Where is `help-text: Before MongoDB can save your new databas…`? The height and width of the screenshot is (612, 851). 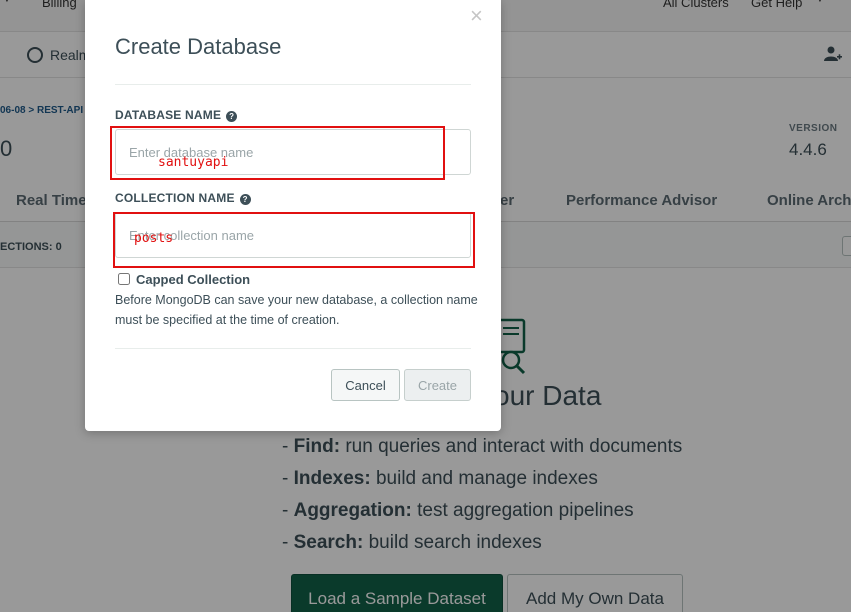 help-text: Before MongoDB can save your new databas… is located at coordinates (296, 310).